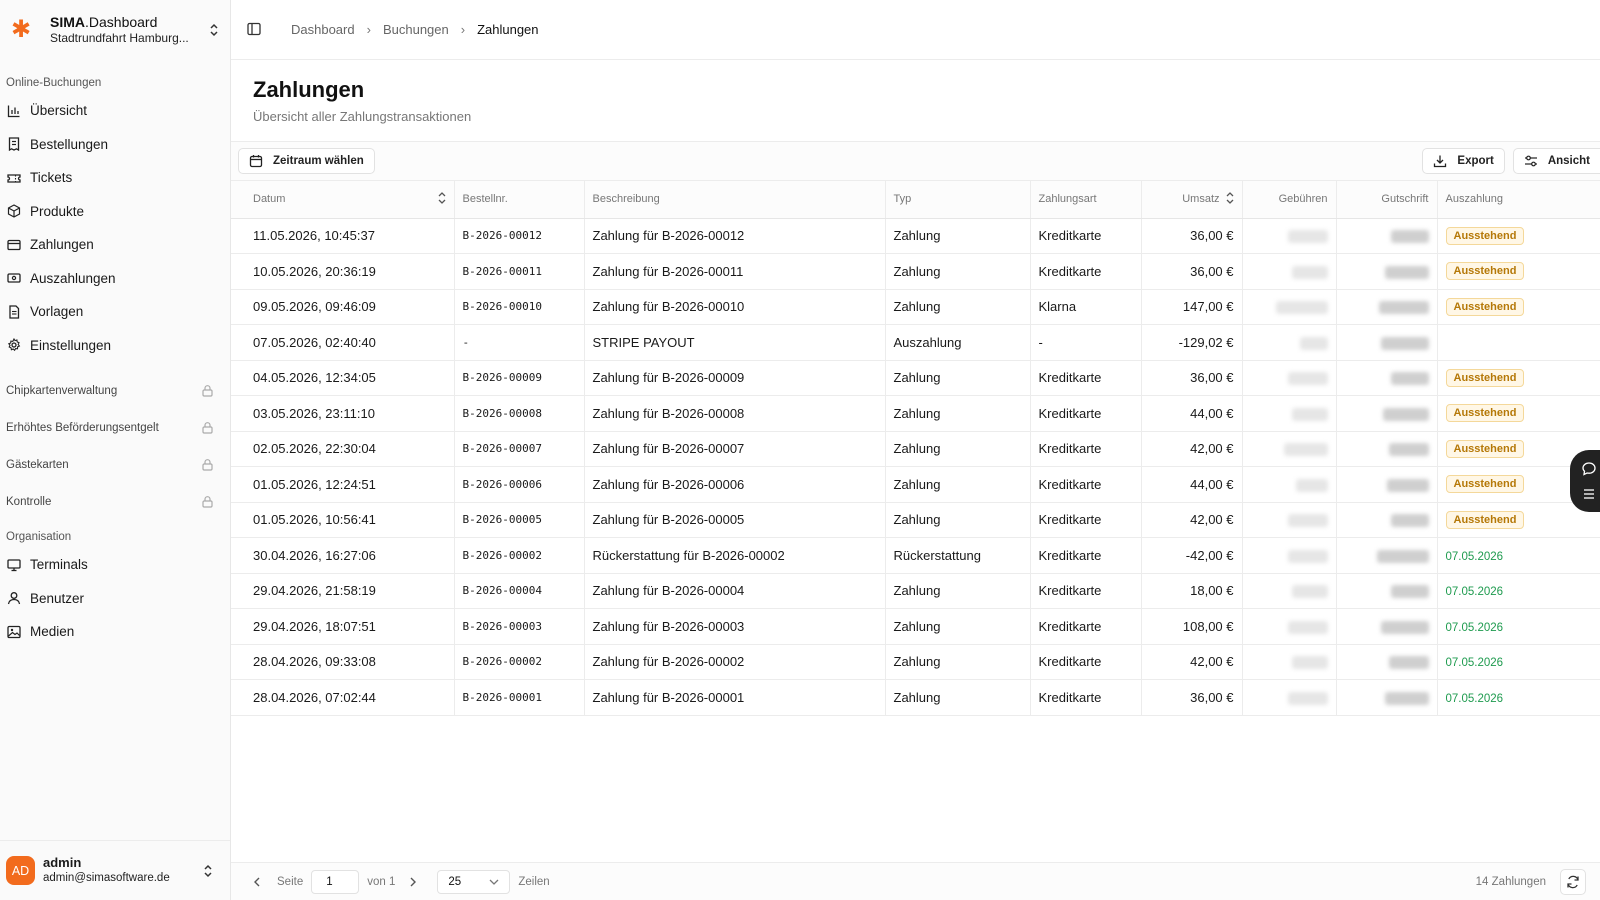  Describe the element at coordinates (37, 464) in the screenshot. I see `sidebar-locked-label: Gästekarten` at that location.